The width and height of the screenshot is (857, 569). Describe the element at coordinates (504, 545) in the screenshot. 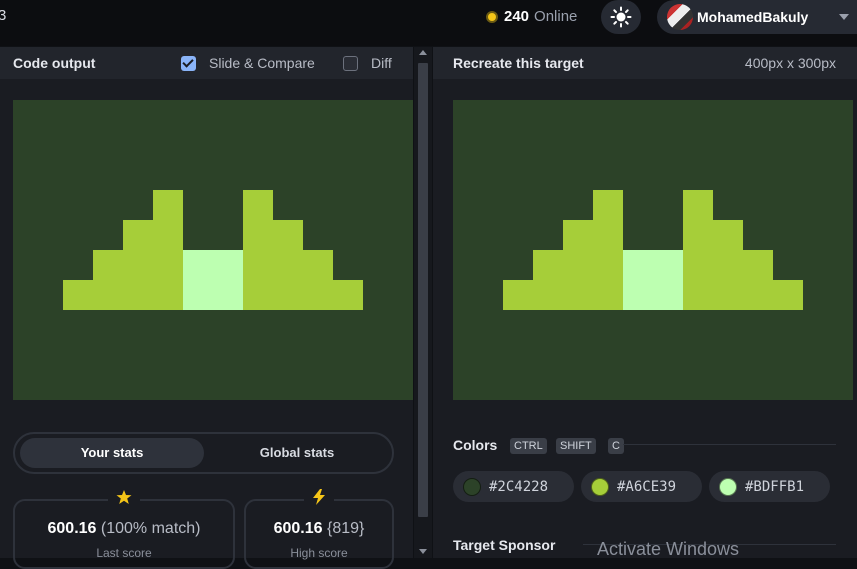

I see `target-sponsor-title: Target Sponsor` at that location.